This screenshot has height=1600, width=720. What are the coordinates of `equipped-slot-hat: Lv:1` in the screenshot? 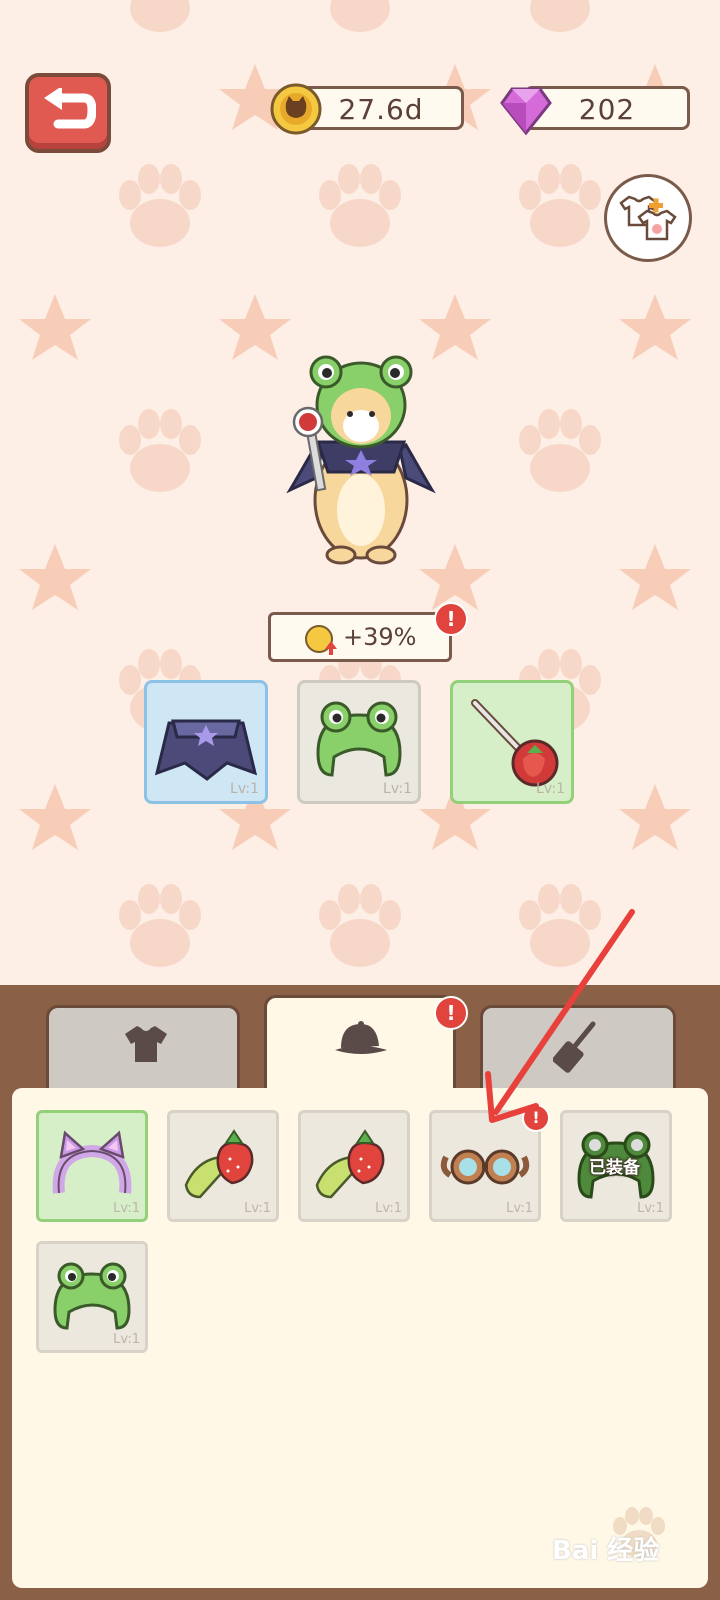 It's located at (359, 742).